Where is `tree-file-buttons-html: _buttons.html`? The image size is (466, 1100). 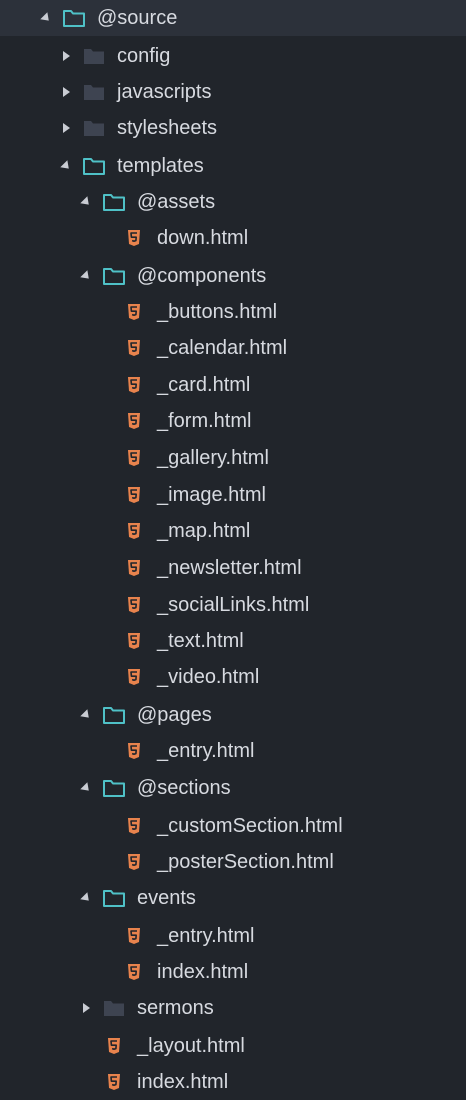
tree-file-buttons-html: _buttons.html is located at coordinates (233, 312).